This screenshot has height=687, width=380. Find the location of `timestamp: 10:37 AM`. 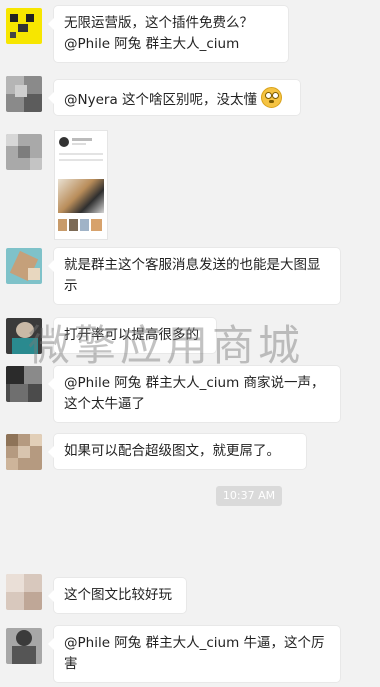

timestamp: 10:37 AM is located at coordinates (249, 496).